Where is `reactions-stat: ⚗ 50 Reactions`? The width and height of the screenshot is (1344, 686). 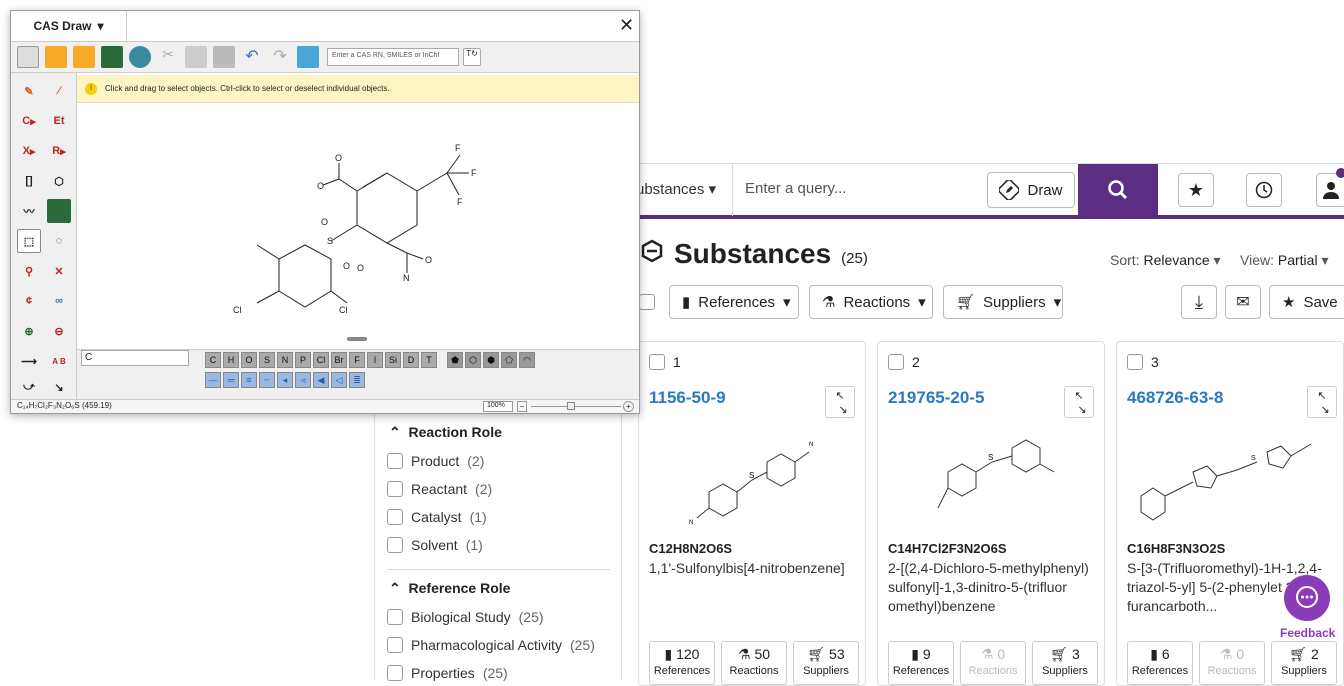
reactions-stat: ⚗ 50 Reactions is located at coordinates (754, 663).